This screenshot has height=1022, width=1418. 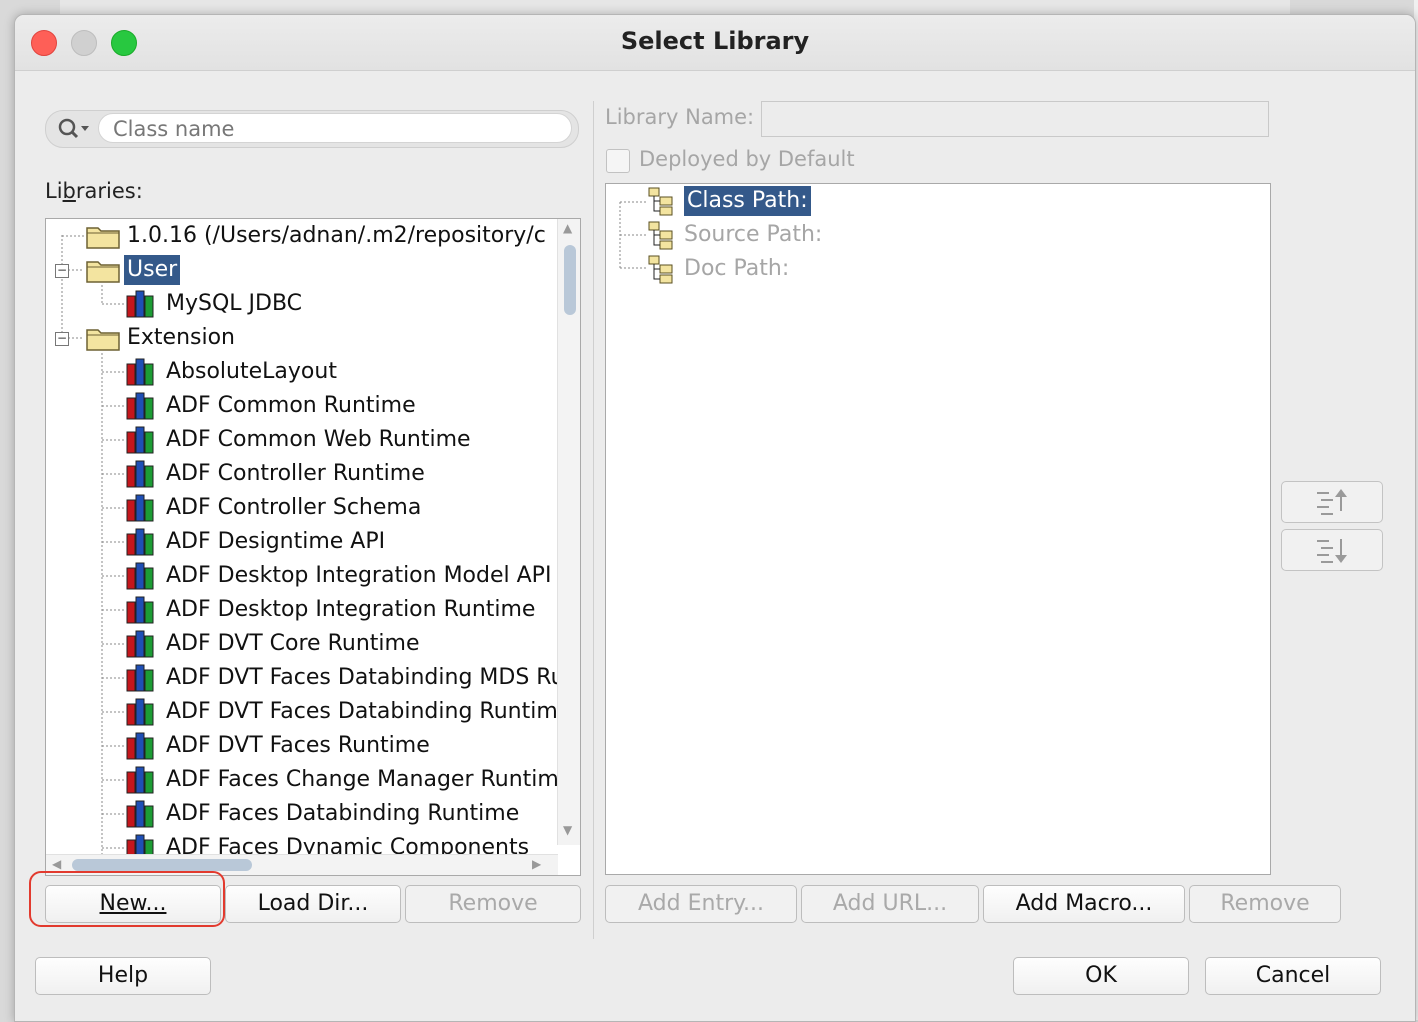 I want to click on tree-item-label: ADF Faces Databinding Runtime, so click(x=343, y=813).